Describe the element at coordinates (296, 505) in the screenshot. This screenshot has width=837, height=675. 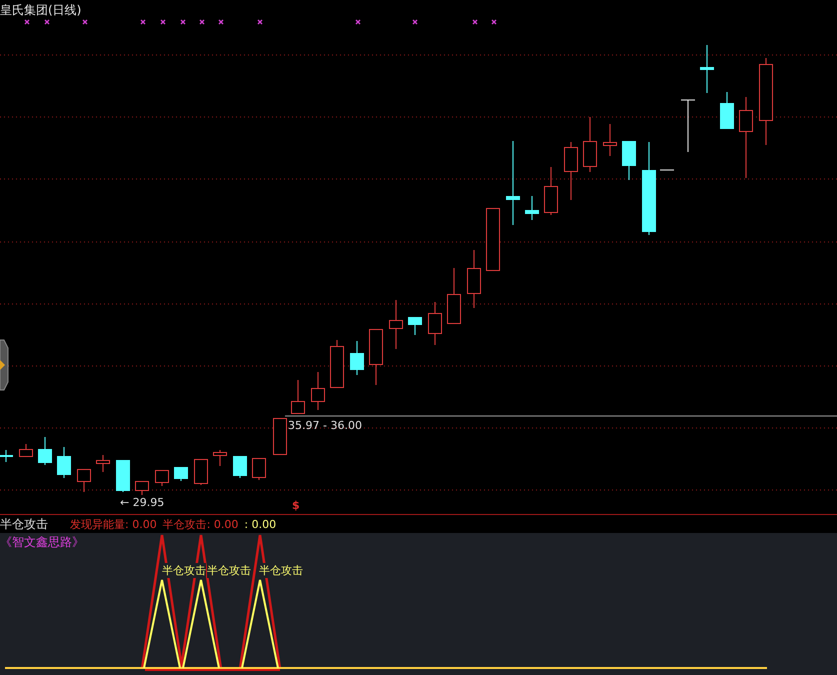
I see `signal-mark: $` at that location.